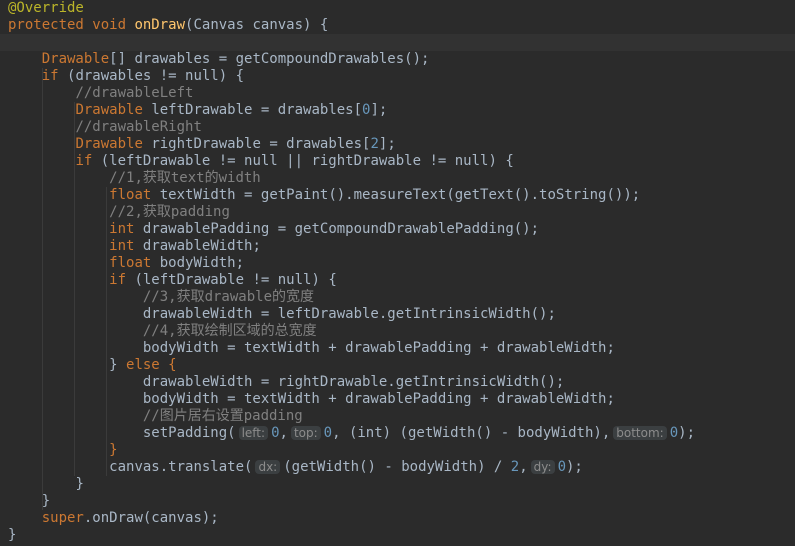 This screenshot has height=546, width=795. I want to click on code-line-2: protected void onDraw(Canvas canvas) {, so click(168, 25).